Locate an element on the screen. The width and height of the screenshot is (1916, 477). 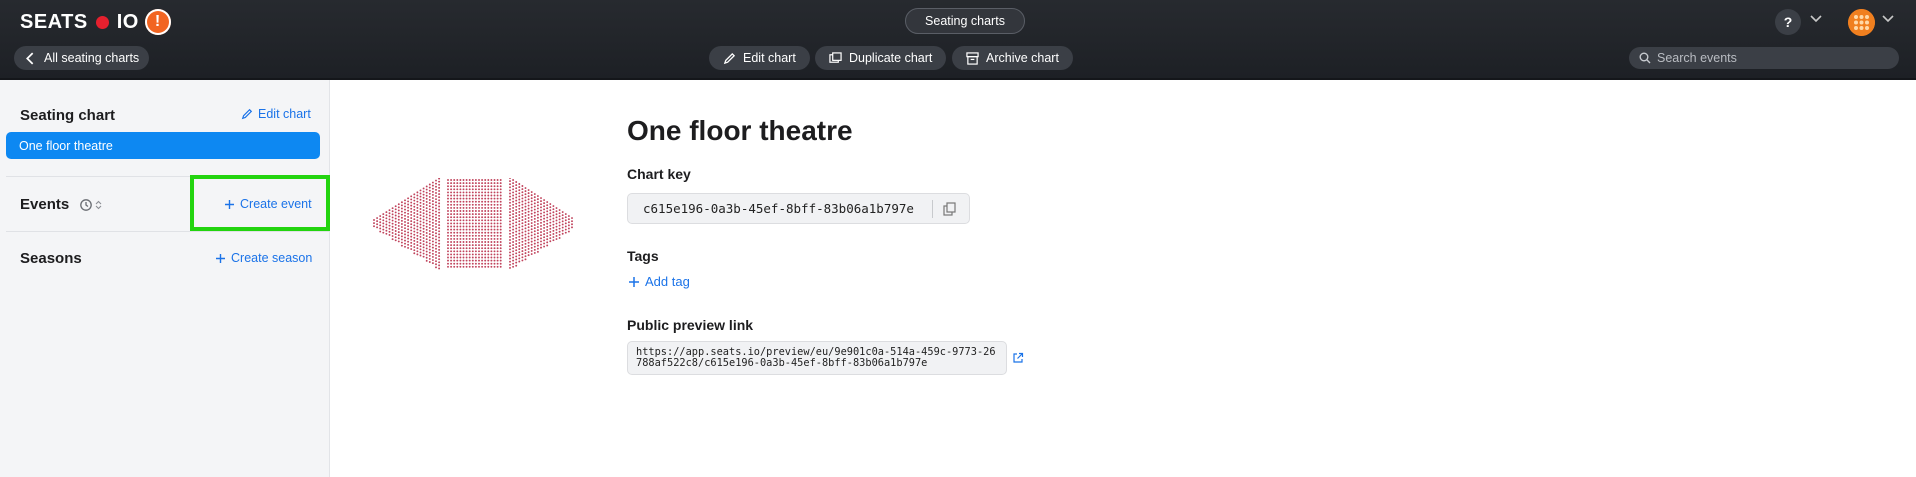
sidebar-edit-chart-link: Edit chart is located at coordinates (276, 114).